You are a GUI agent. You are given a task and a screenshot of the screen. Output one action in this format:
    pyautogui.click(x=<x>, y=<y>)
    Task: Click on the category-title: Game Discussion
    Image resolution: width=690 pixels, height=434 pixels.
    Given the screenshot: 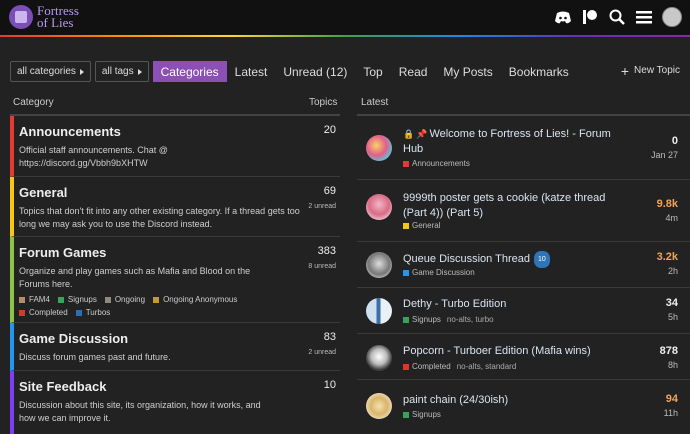 What is the action you would take?
    pyautogui.click(x=179, y=338)
    